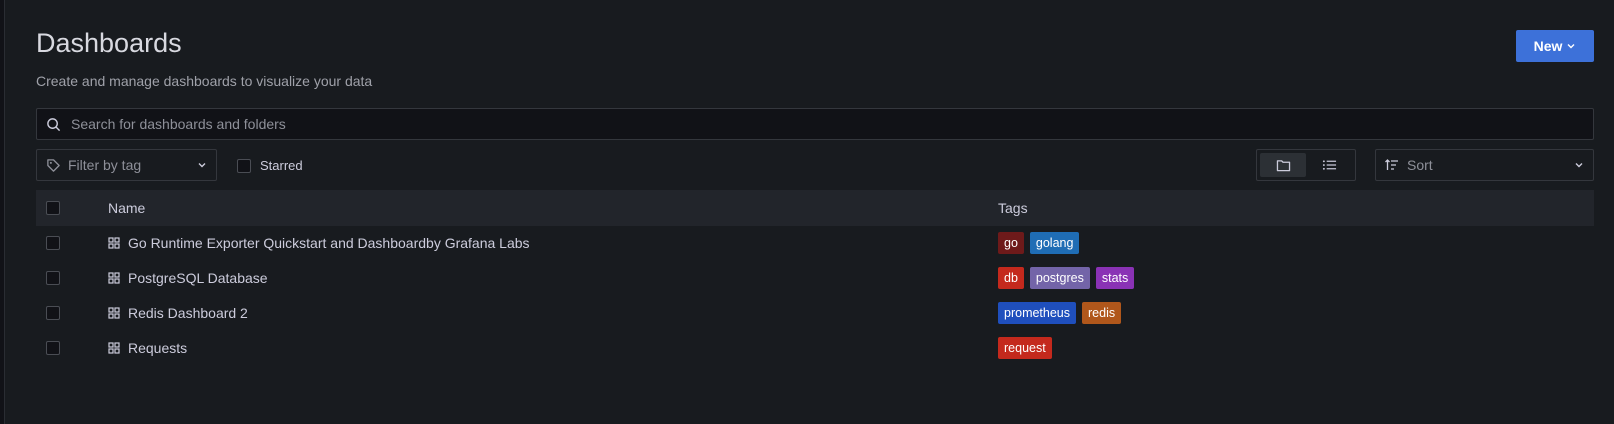  I want to click on tag-badge: golang, so click(1054, 243).